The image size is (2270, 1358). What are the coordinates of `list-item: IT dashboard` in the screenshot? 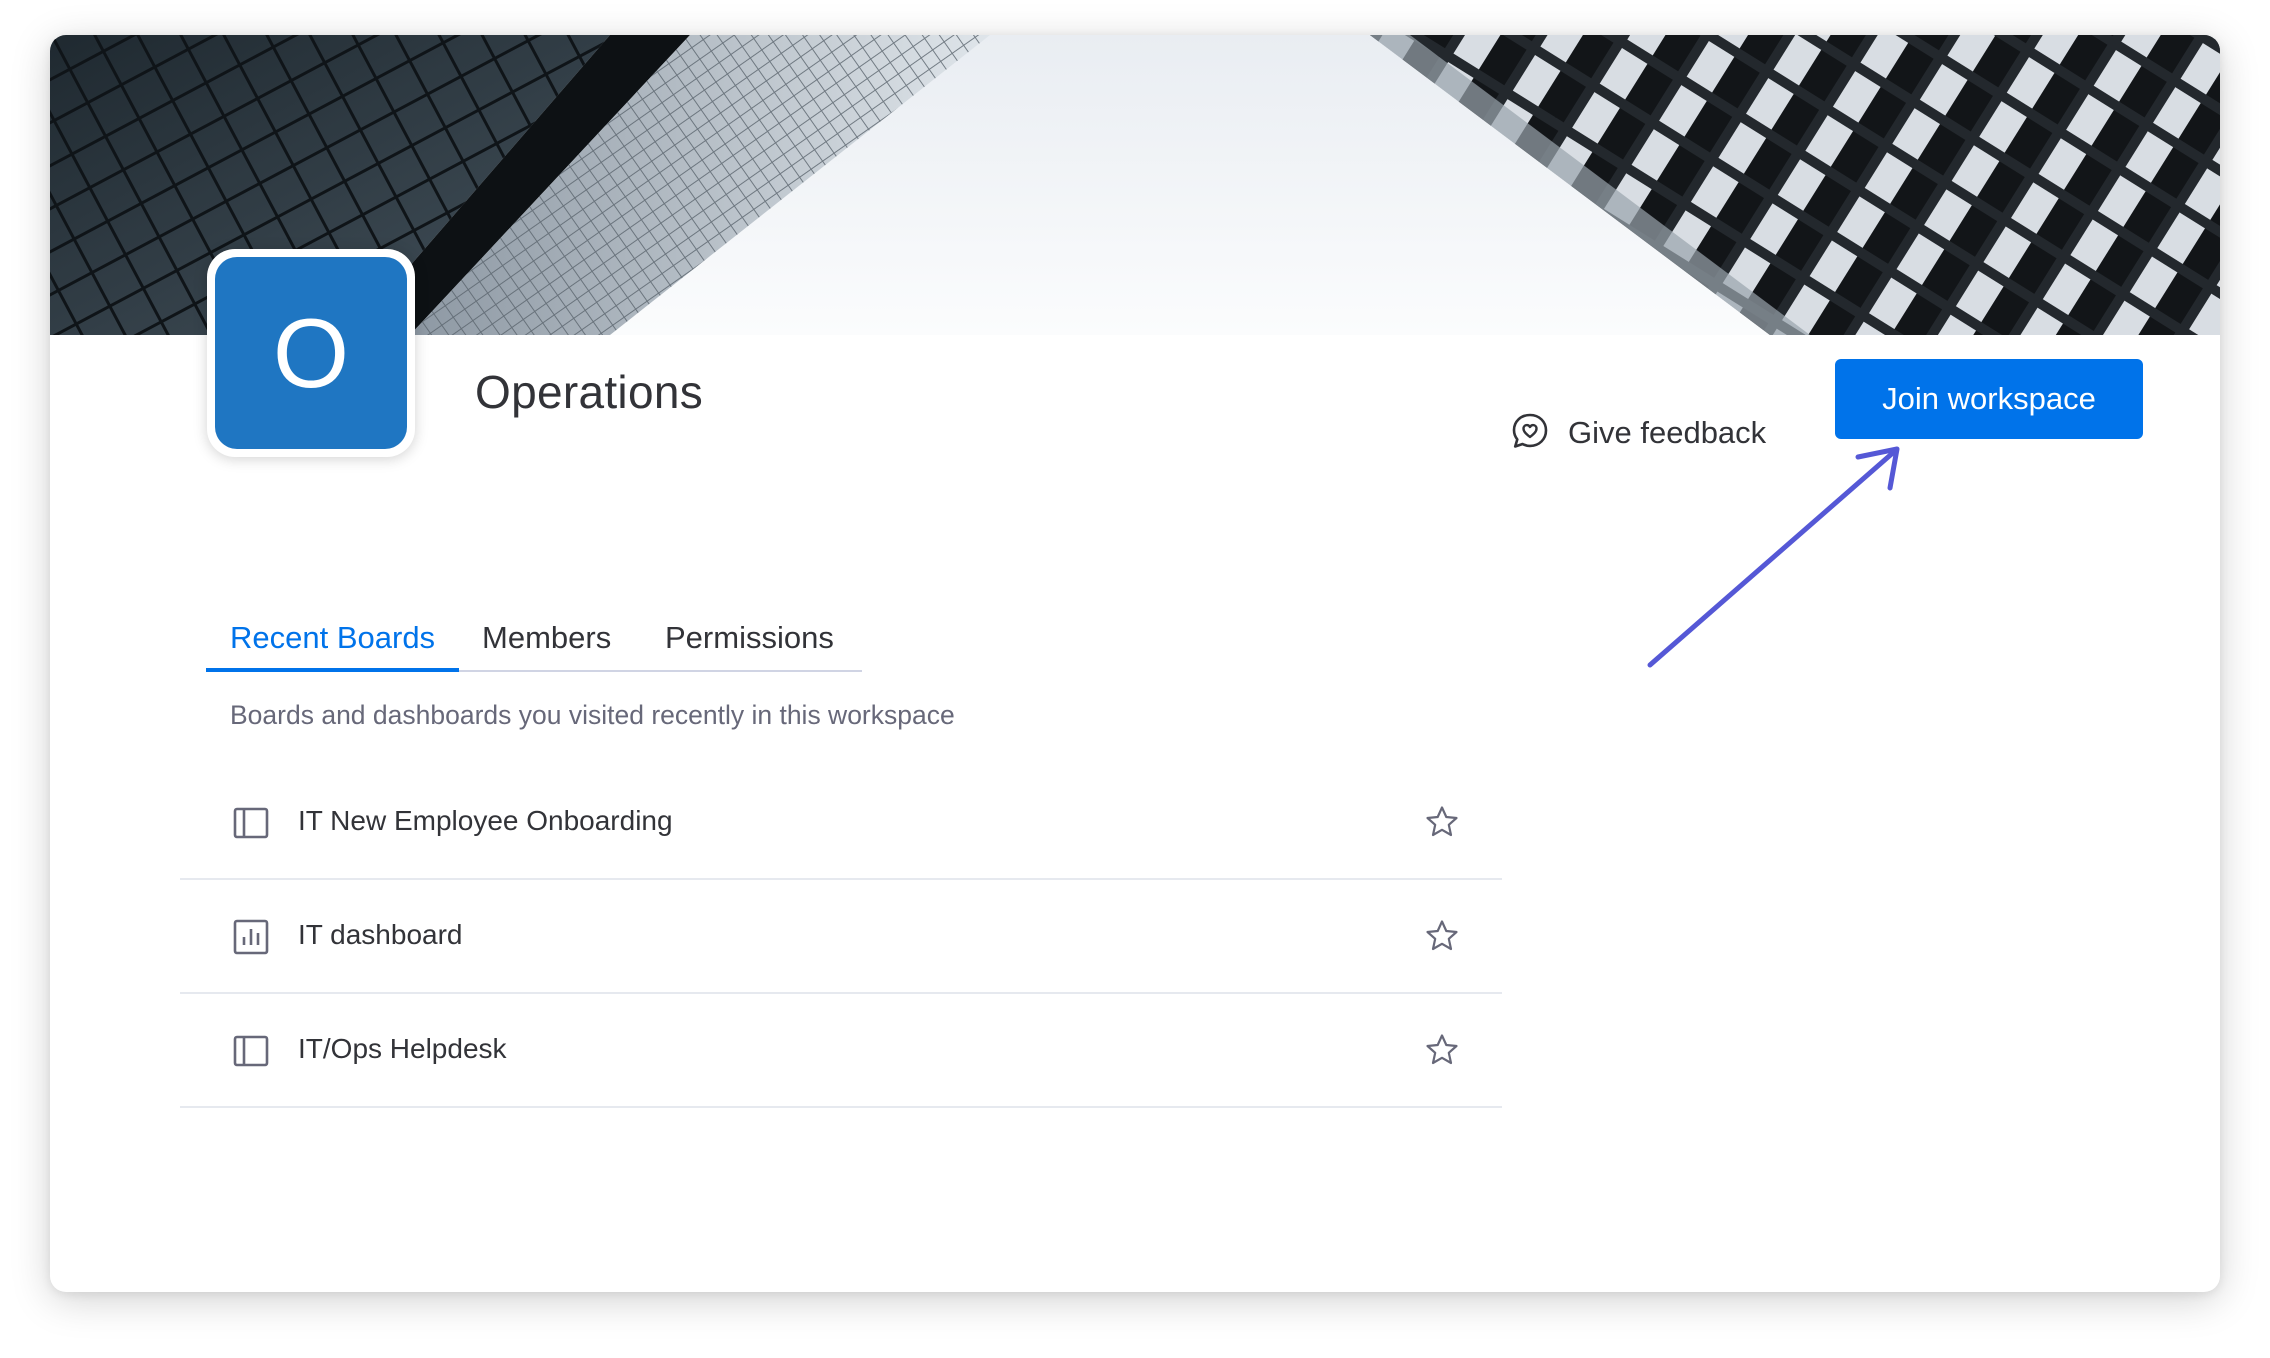 It's located at (841, 937).